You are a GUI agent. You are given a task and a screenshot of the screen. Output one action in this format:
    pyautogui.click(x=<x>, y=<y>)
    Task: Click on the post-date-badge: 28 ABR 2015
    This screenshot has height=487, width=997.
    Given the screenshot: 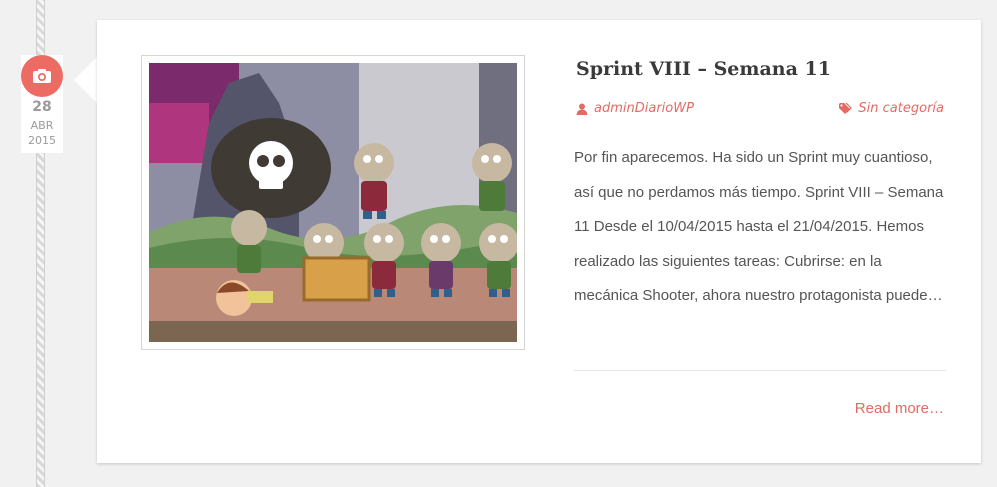 What is the action you would take?
    pyautogui.click(x=42, y=104)
    